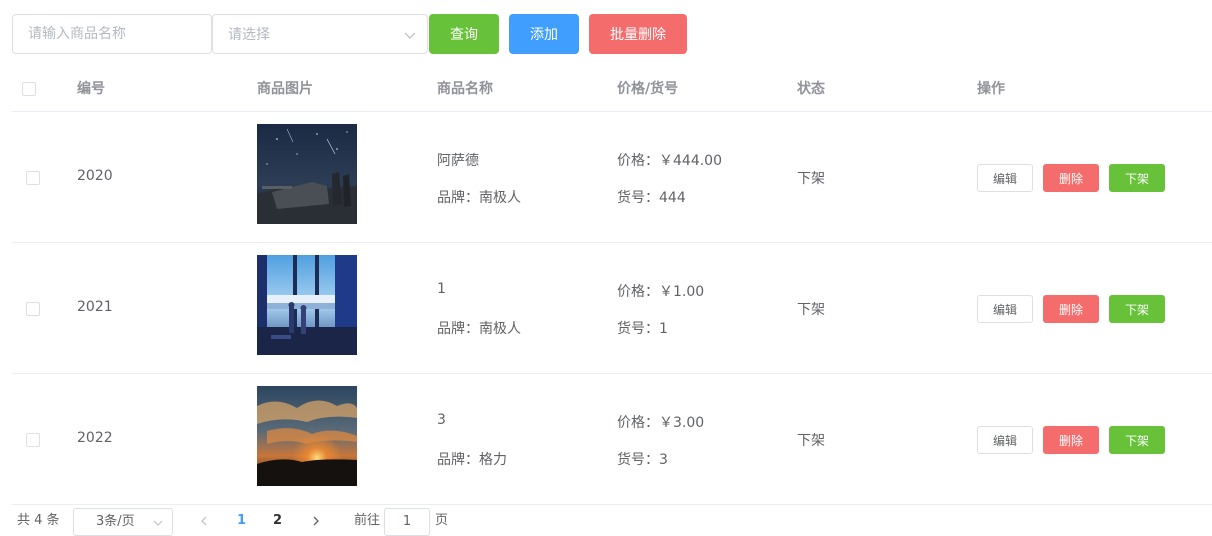 Image resolution: width=1212 pixels, height=536 pixels. I want to click on header-image: 商品图片, so click(285, 89).